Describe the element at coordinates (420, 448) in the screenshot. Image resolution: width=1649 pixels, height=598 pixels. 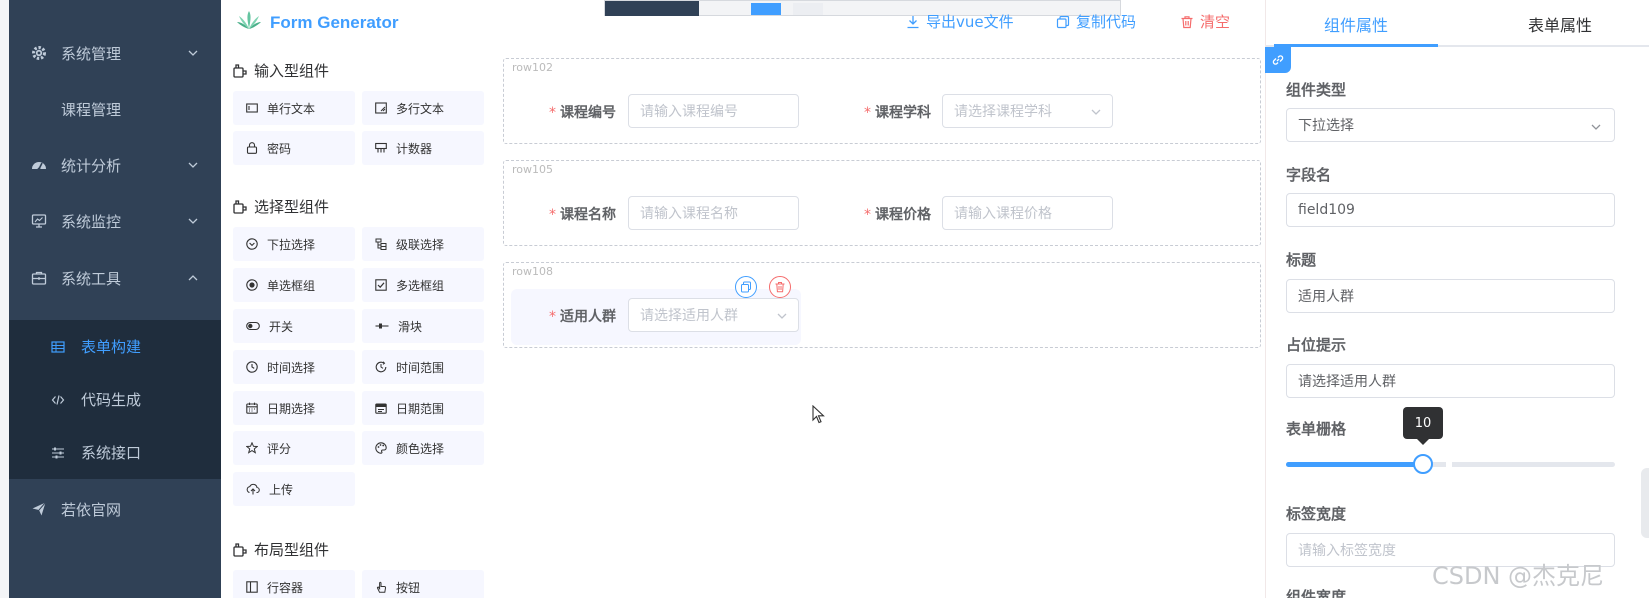
I see `palette-item-label: 颜色选择` at that location.